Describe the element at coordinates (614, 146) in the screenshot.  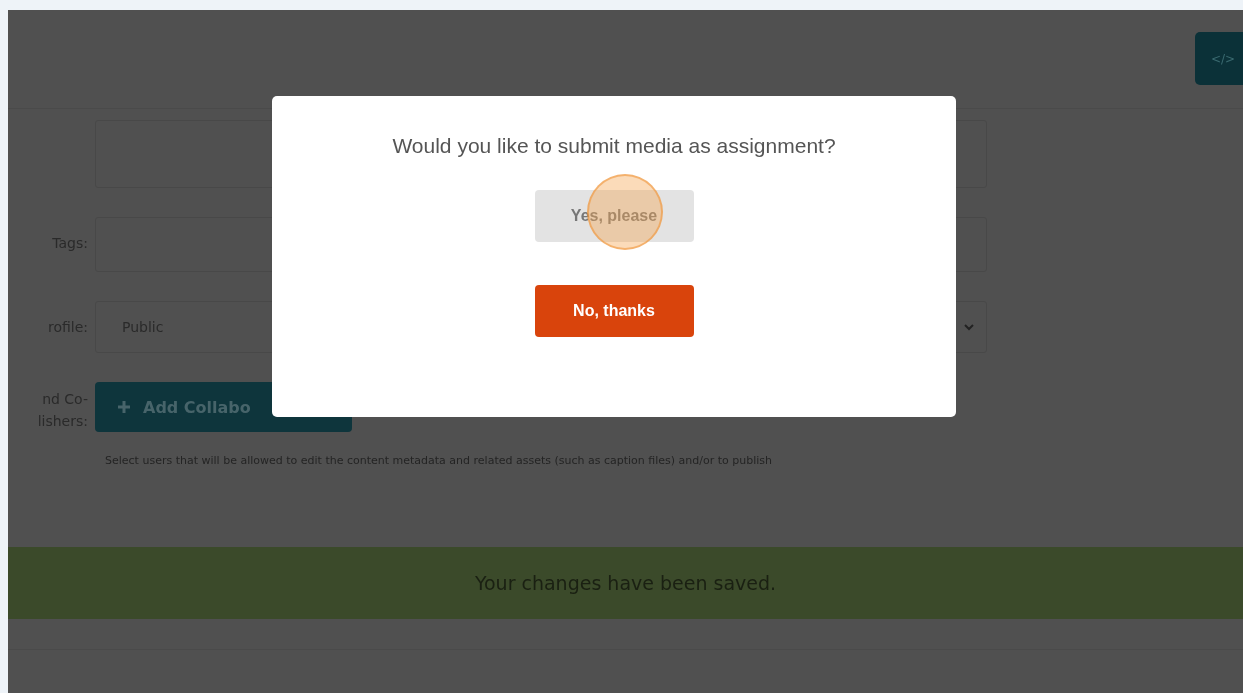
I see `dialog-question: Would you like to submit media as assignment?` at that location.